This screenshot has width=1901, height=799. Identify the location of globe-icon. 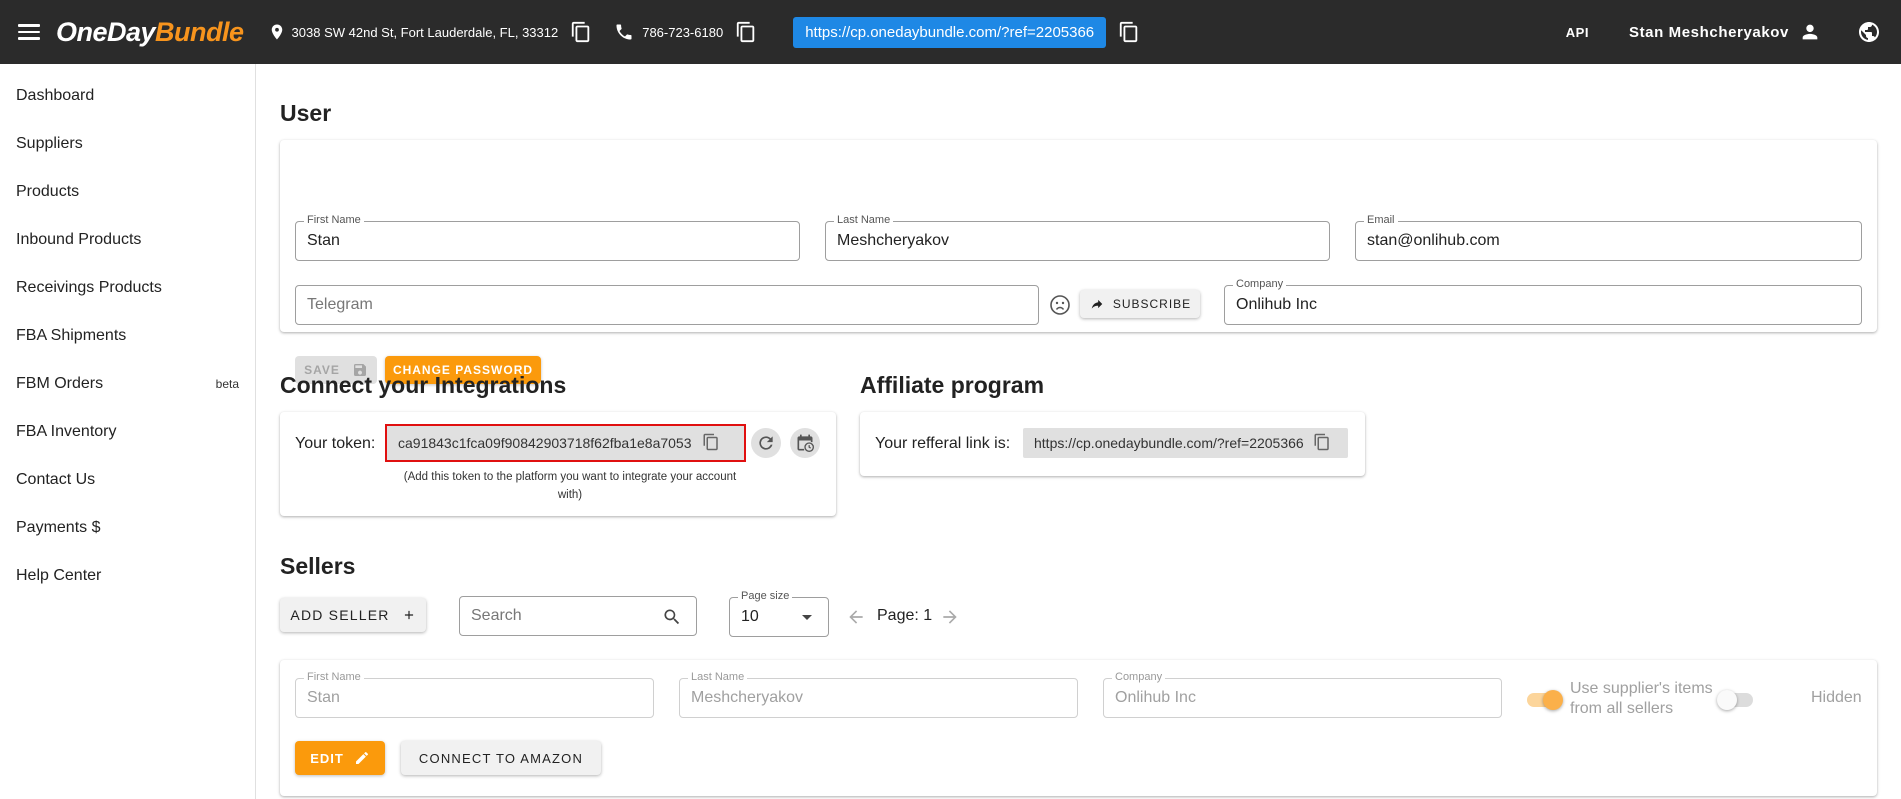
(1869, 32).